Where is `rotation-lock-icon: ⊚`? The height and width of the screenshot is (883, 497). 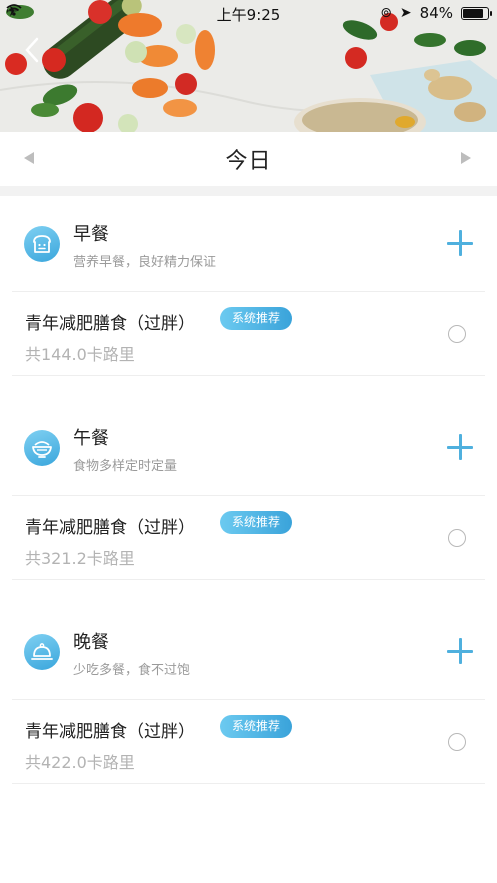 rotation-lock-icon: ⊚ is located at coordinates (386, 13).